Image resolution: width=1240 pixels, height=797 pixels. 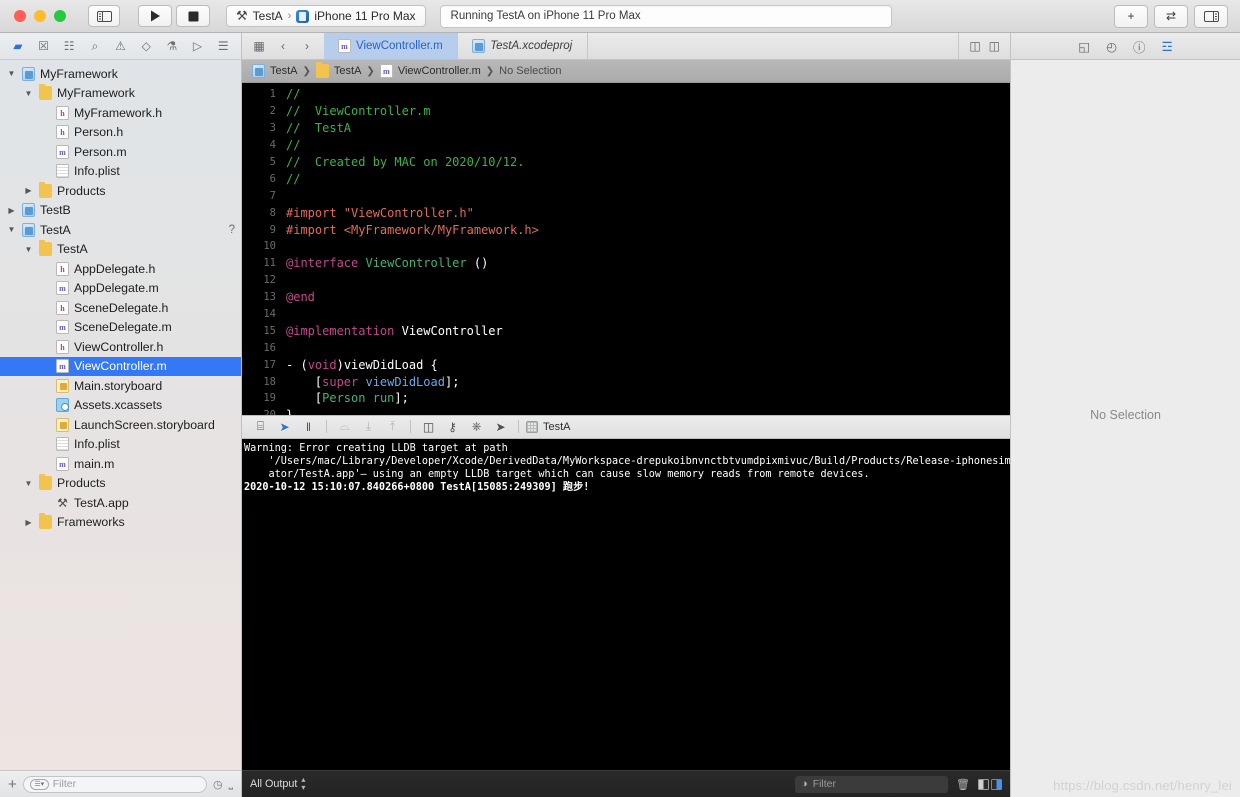 I want to click on code-line: 16, so click(x=626, y=347).